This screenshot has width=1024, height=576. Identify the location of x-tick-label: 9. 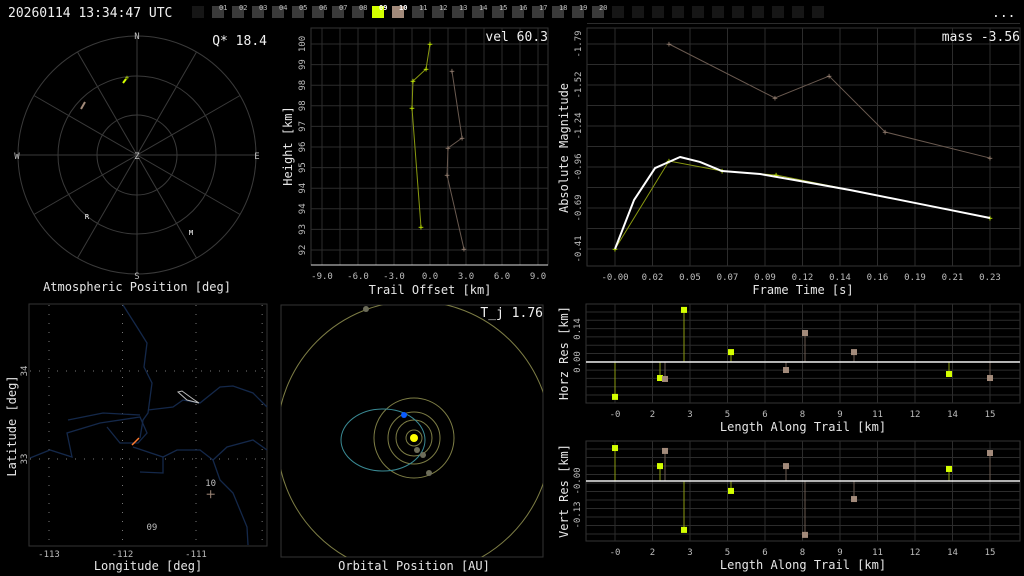
(839, 415).